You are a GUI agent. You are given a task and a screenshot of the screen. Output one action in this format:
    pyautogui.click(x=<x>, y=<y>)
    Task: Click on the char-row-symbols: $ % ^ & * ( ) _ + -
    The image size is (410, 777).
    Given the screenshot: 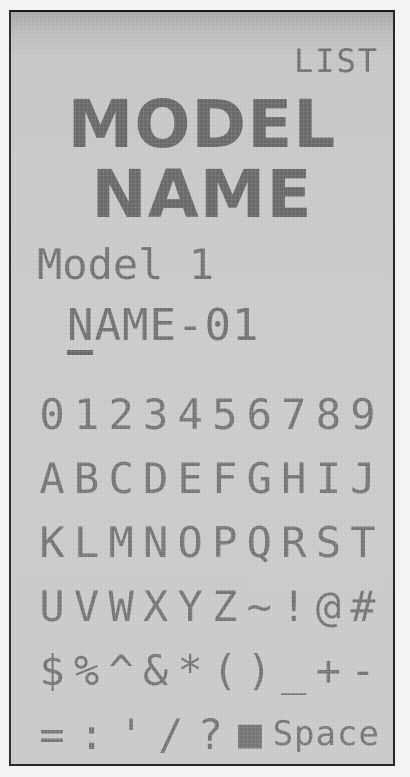 What is the action you would take?
    pyautogui.click(x=207, y=670)
    